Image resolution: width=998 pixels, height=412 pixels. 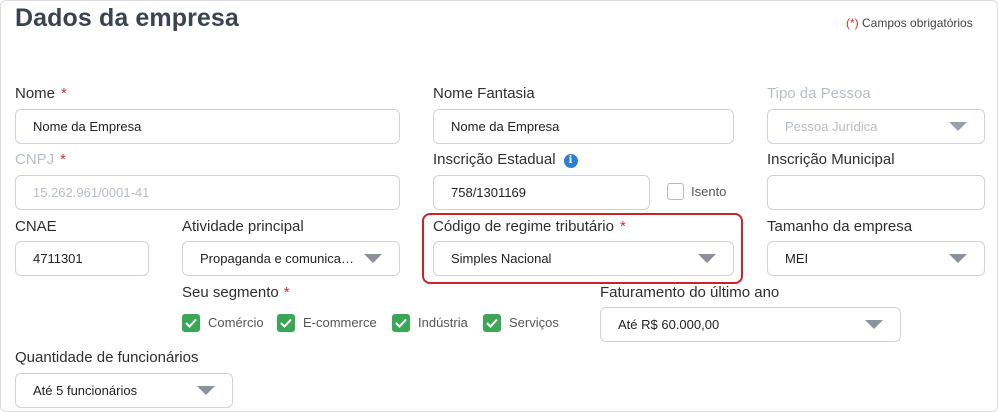 I want to click on faturamento-value: Até R$ 60.000,00, so click(x=669, y=324).